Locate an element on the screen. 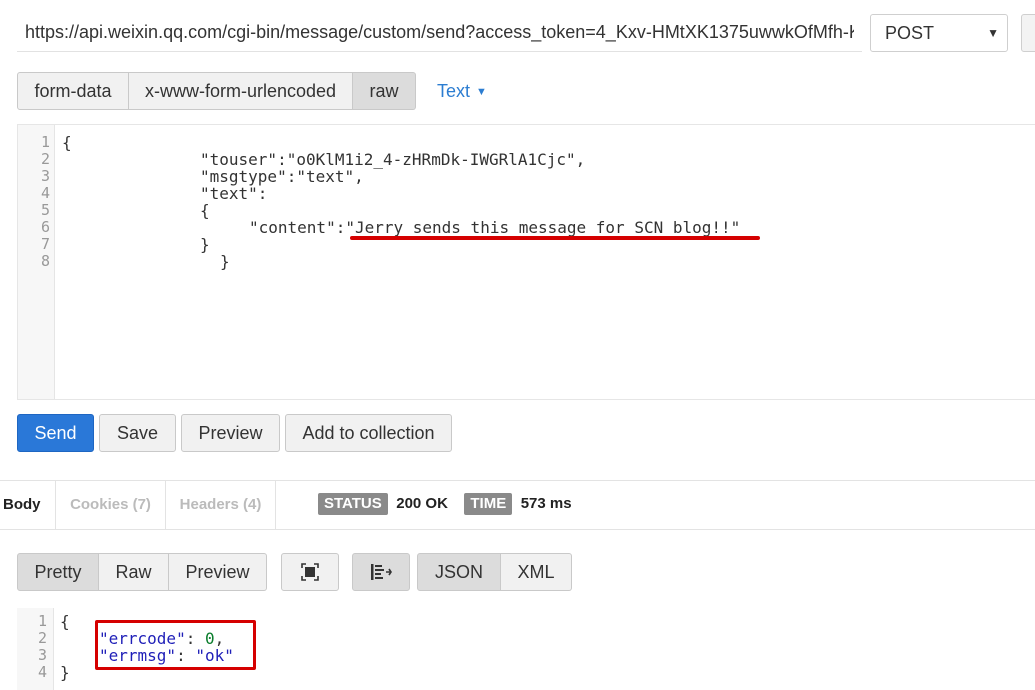  fullscreen-icon is located at coordinates (310, 572).